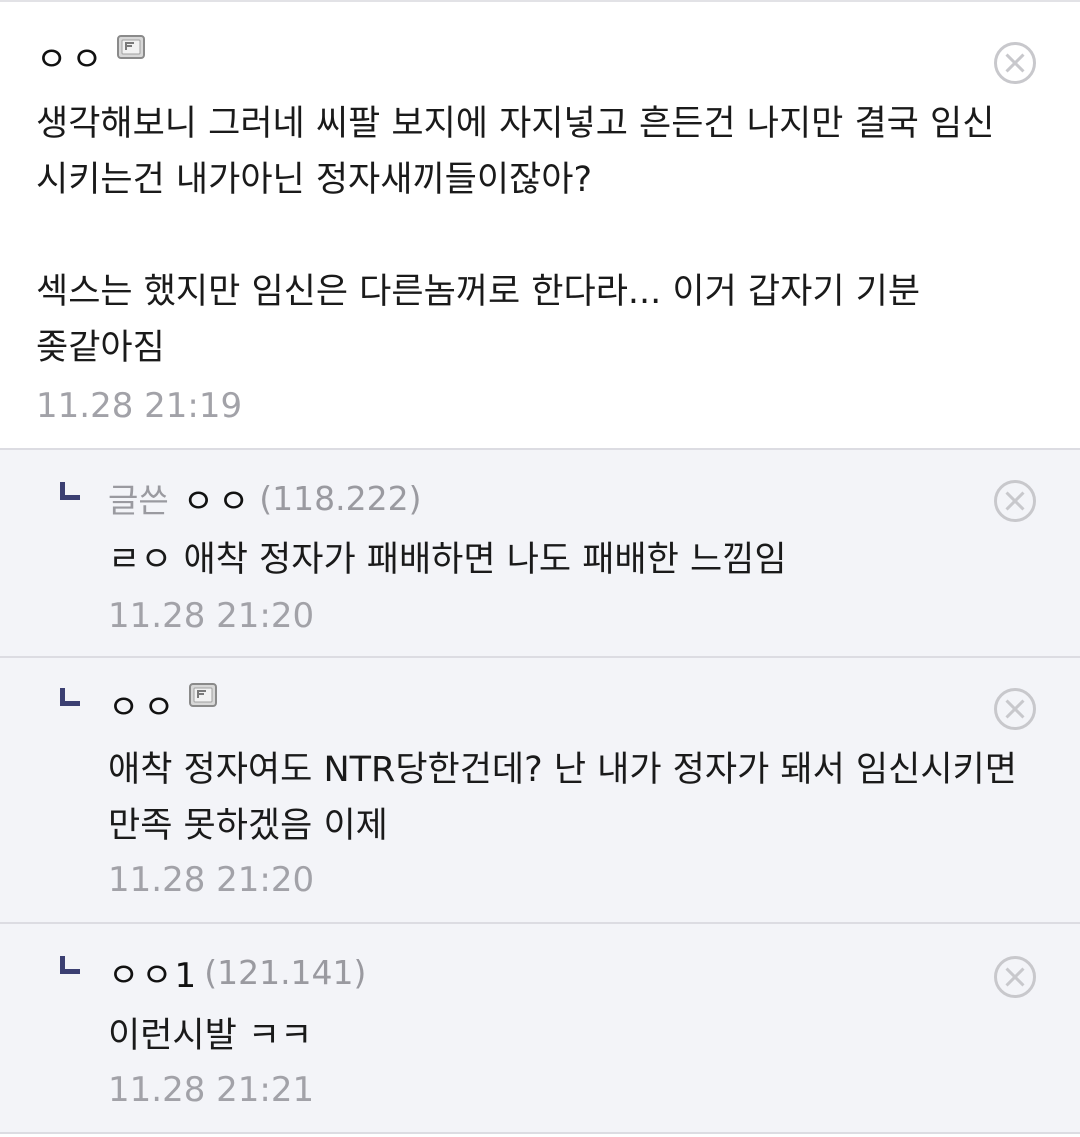 Image resolution: width=1080 pixels, height=1137 pixels. I want to click on author-ip: (121.141), so click(285, 972).